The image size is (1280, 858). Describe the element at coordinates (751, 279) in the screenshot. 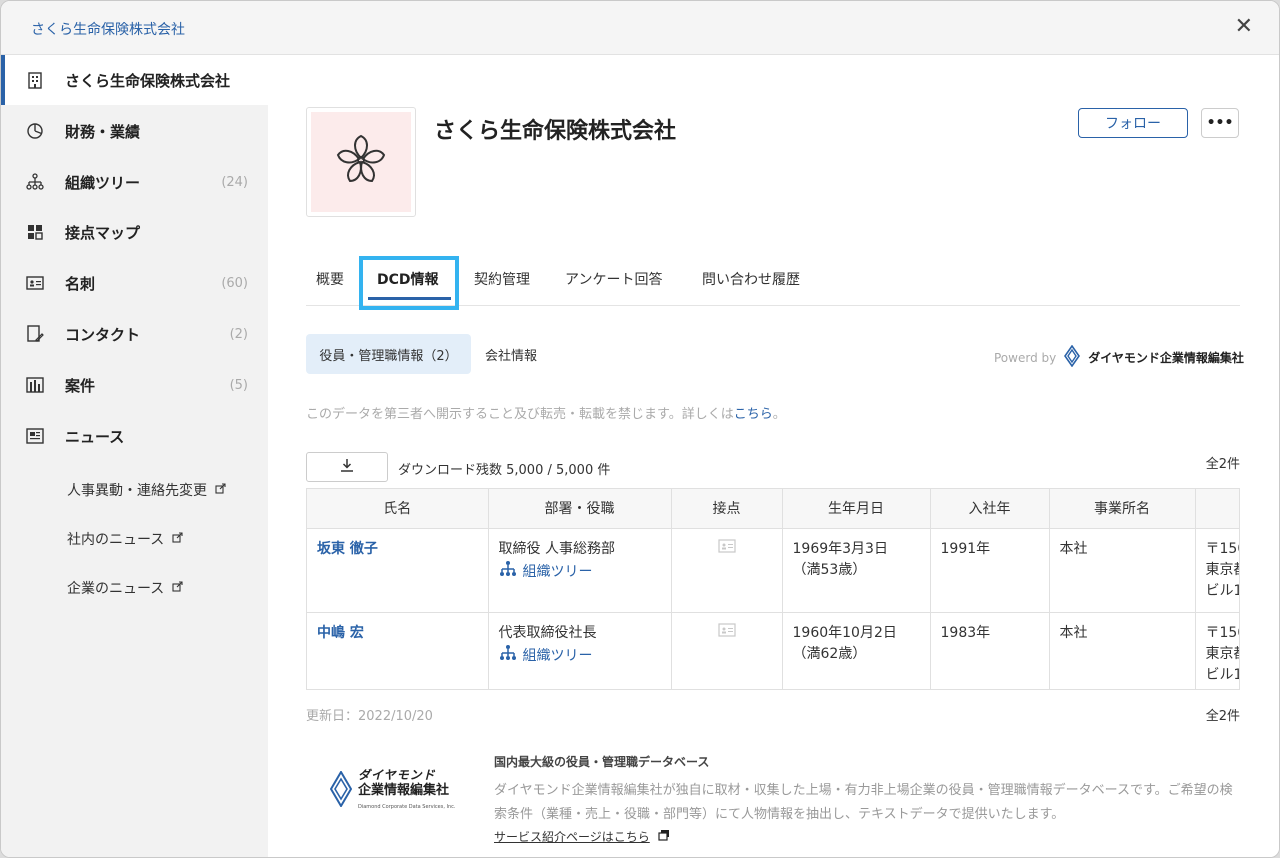

I see `tab-inquiry-history: 問い合わせ履歴` at that location.